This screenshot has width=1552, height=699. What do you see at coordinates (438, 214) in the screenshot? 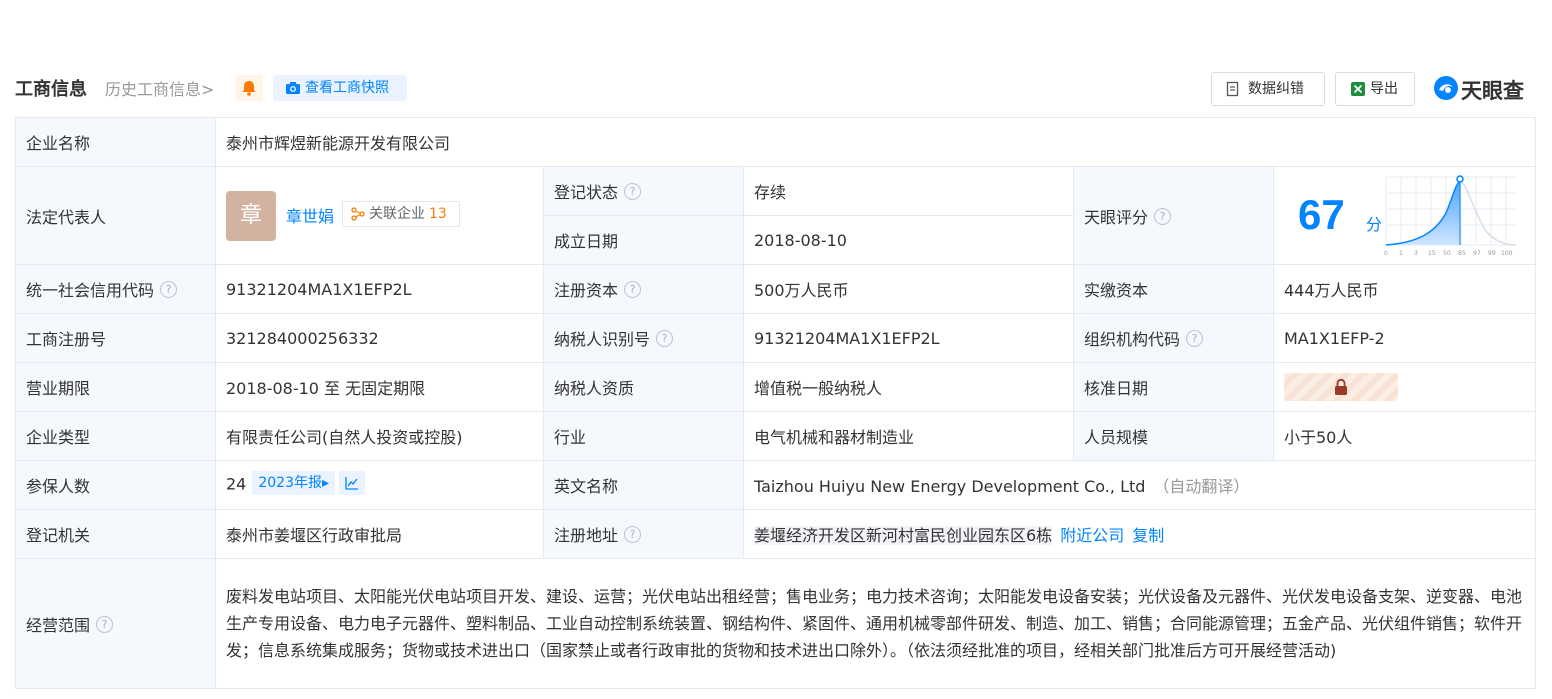
I see `related-count: 13` at bounding box center [438, 214].